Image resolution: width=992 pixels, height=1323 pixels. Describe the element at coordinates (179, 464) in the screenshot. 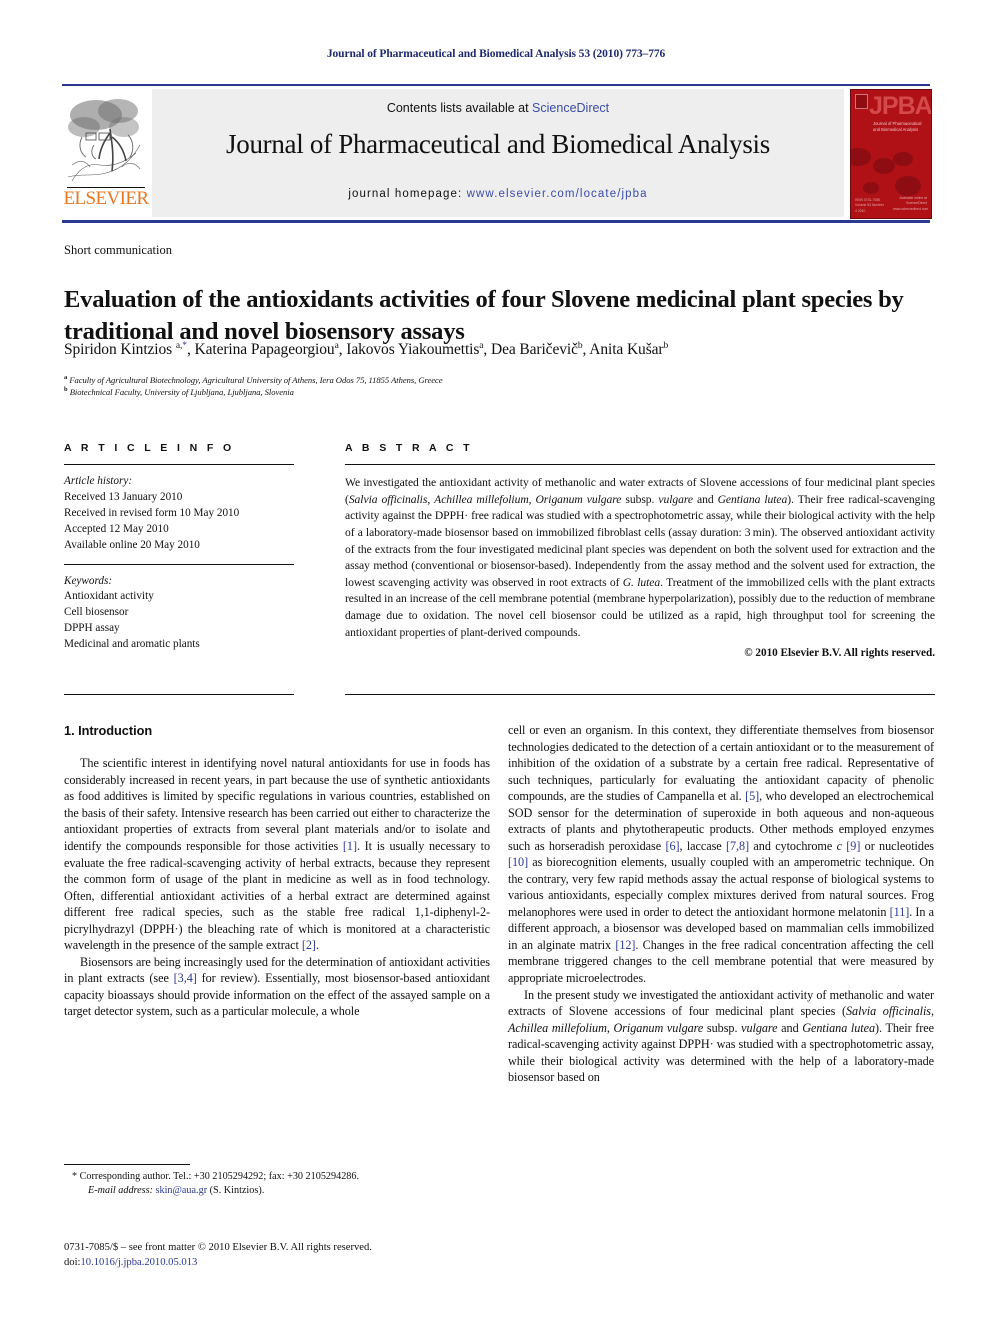

I see `article-info-rule` at that location.